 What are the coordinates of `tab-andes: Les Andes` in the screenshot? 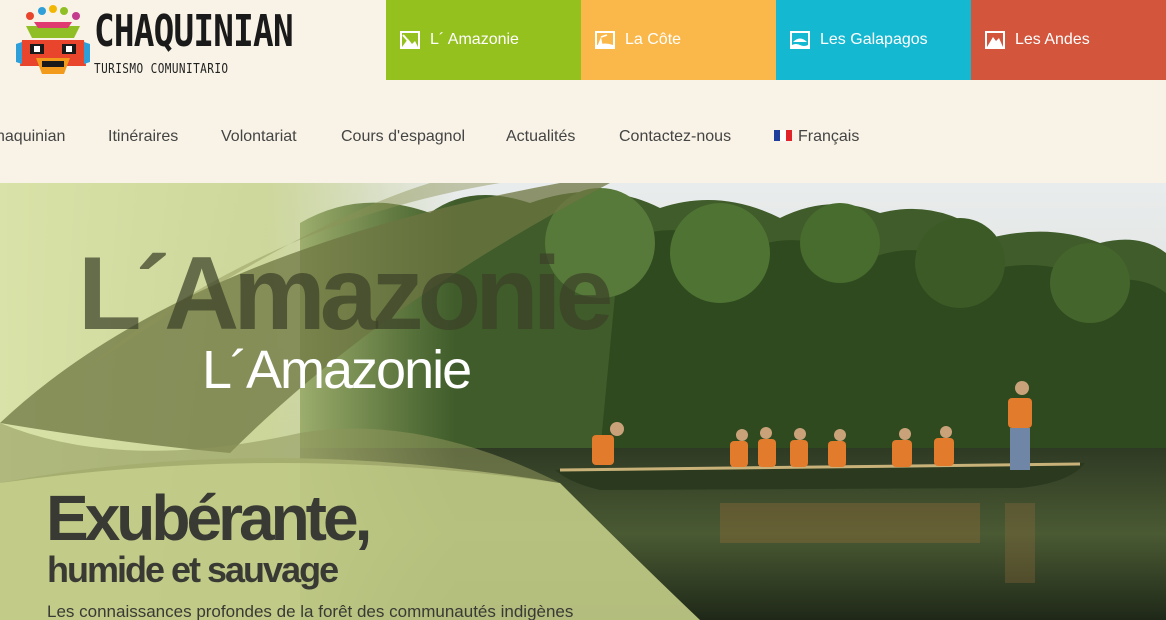 It's located at (1068, 40).